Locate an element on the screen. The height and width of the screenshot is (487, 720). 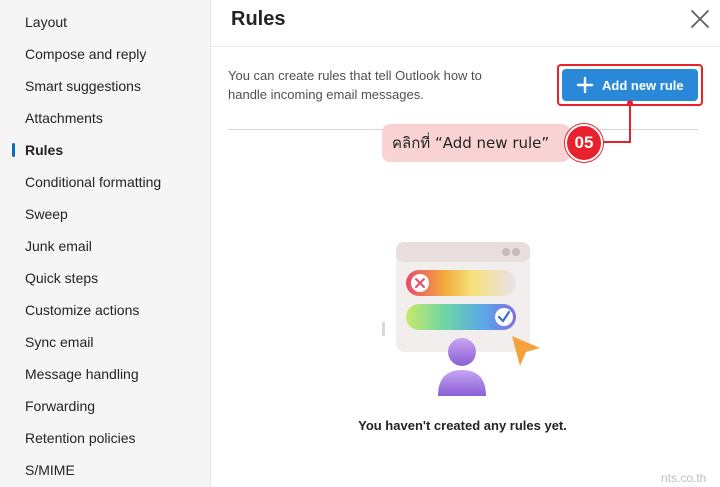
annotation-connector is located at coordinates (617, 121).